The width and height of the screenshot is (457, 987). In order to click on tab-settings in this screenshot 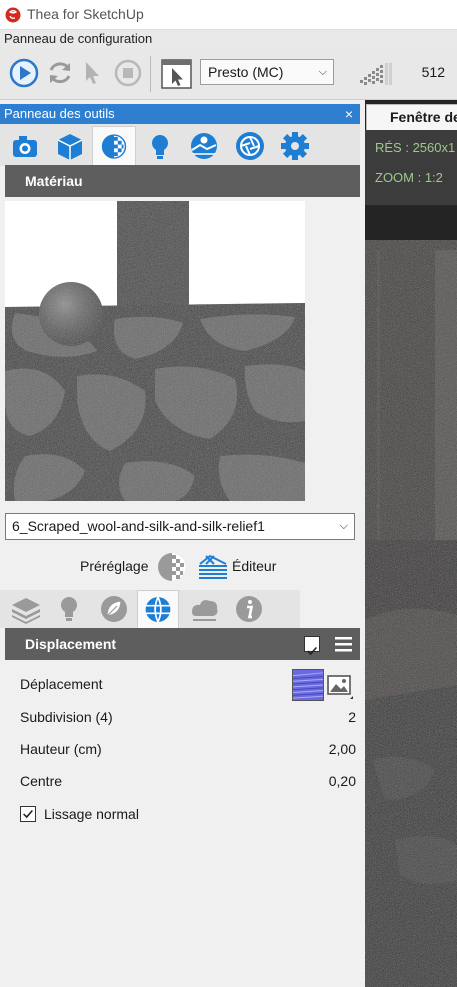, I will do `click(295, 146)`.